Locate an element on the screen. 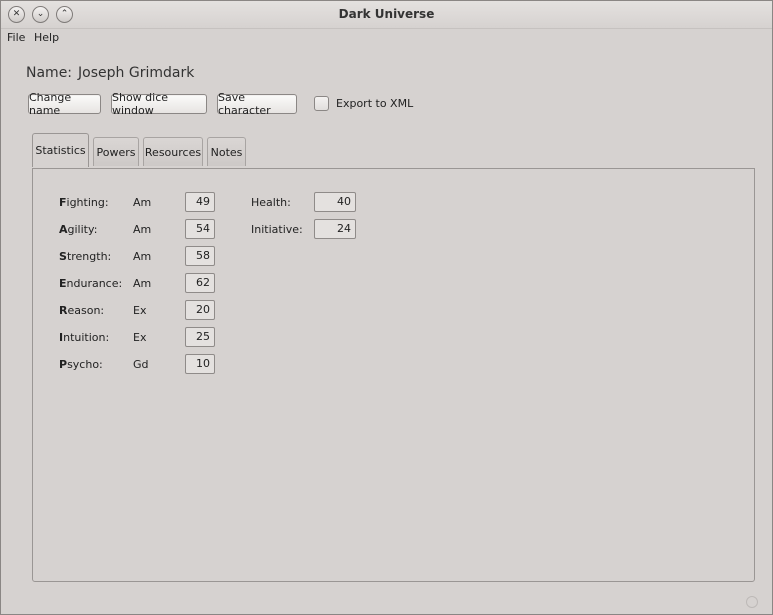  window-title: Dark Universe is located at coordinates (386, 14).